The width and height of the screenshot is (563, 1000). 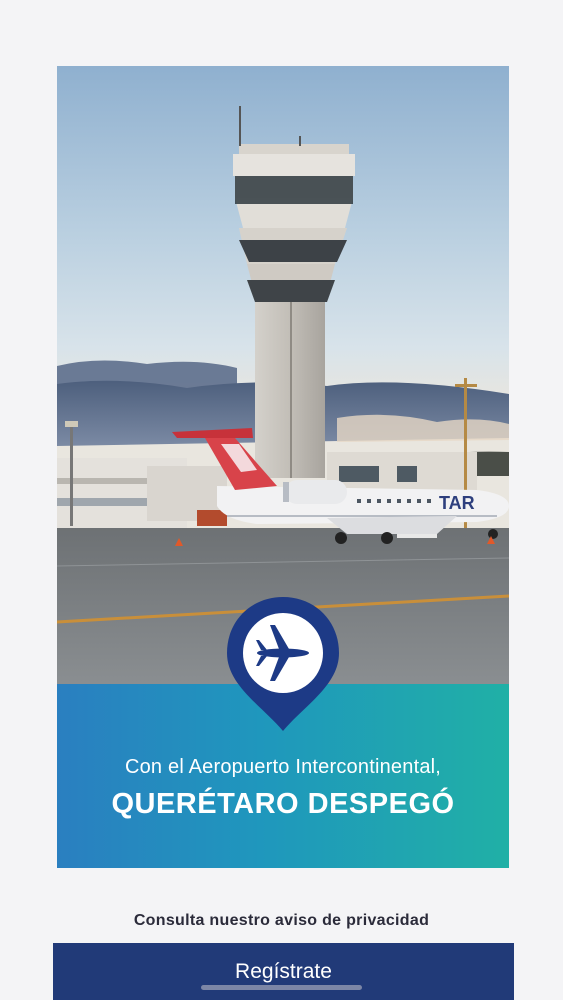 I want to click on register-button: Regístrate, so click(x=283, y=971).